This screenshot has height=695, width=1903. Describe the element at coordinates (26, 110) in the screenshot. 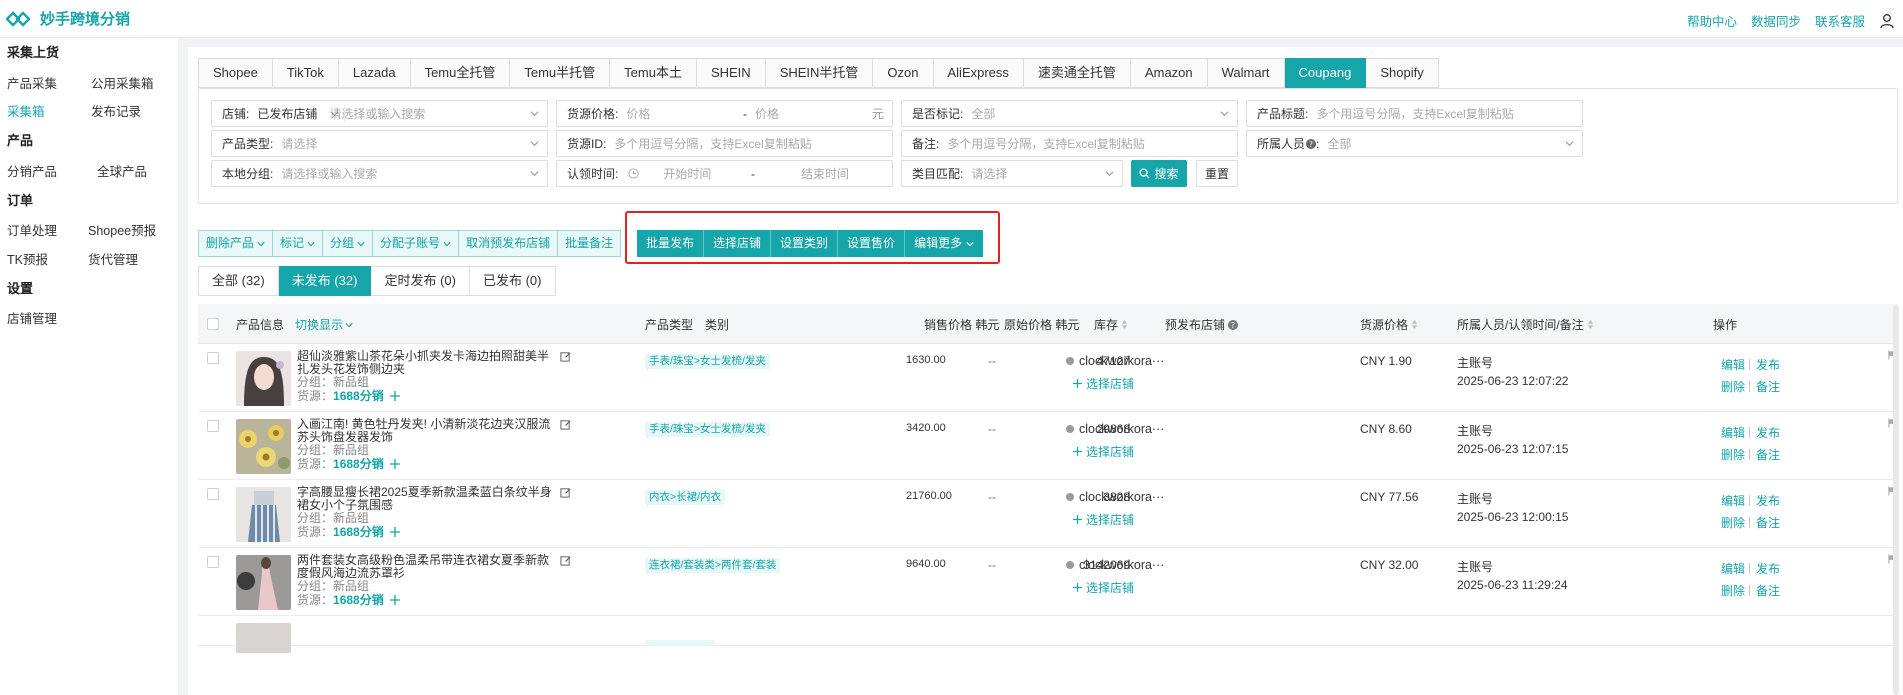

I see `sidebar-item-collect-box: 采集箱` at that location.